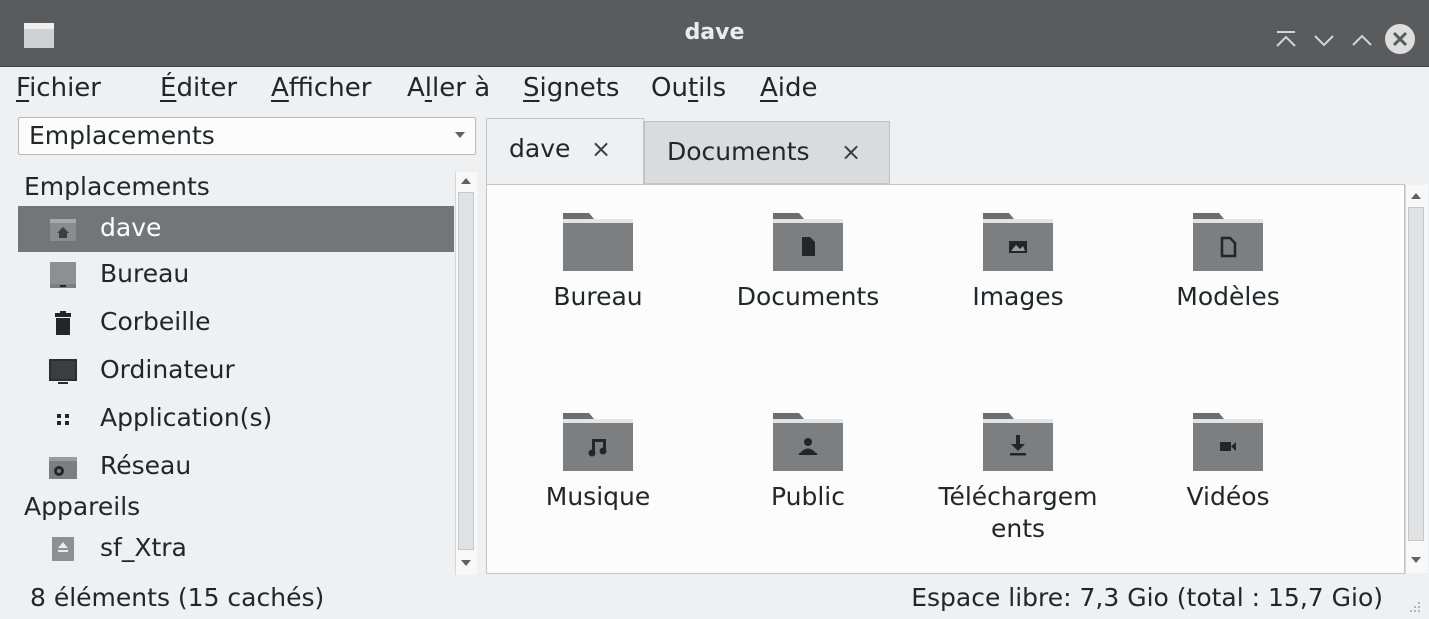 The image size is (1429, 619). What do you see at coordinates (167, 369) in the screenshot?
I see `place-label-ordinateur: Ordinateur` at bounding box center [167, 369].